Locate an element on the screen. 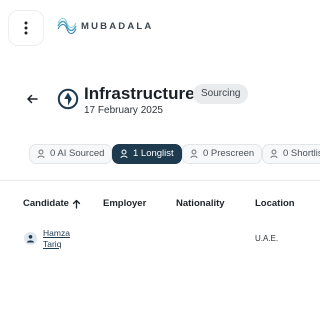 This screenshot has height=320, width=320. column-header-location: Location is located at coordinates (275, 203).